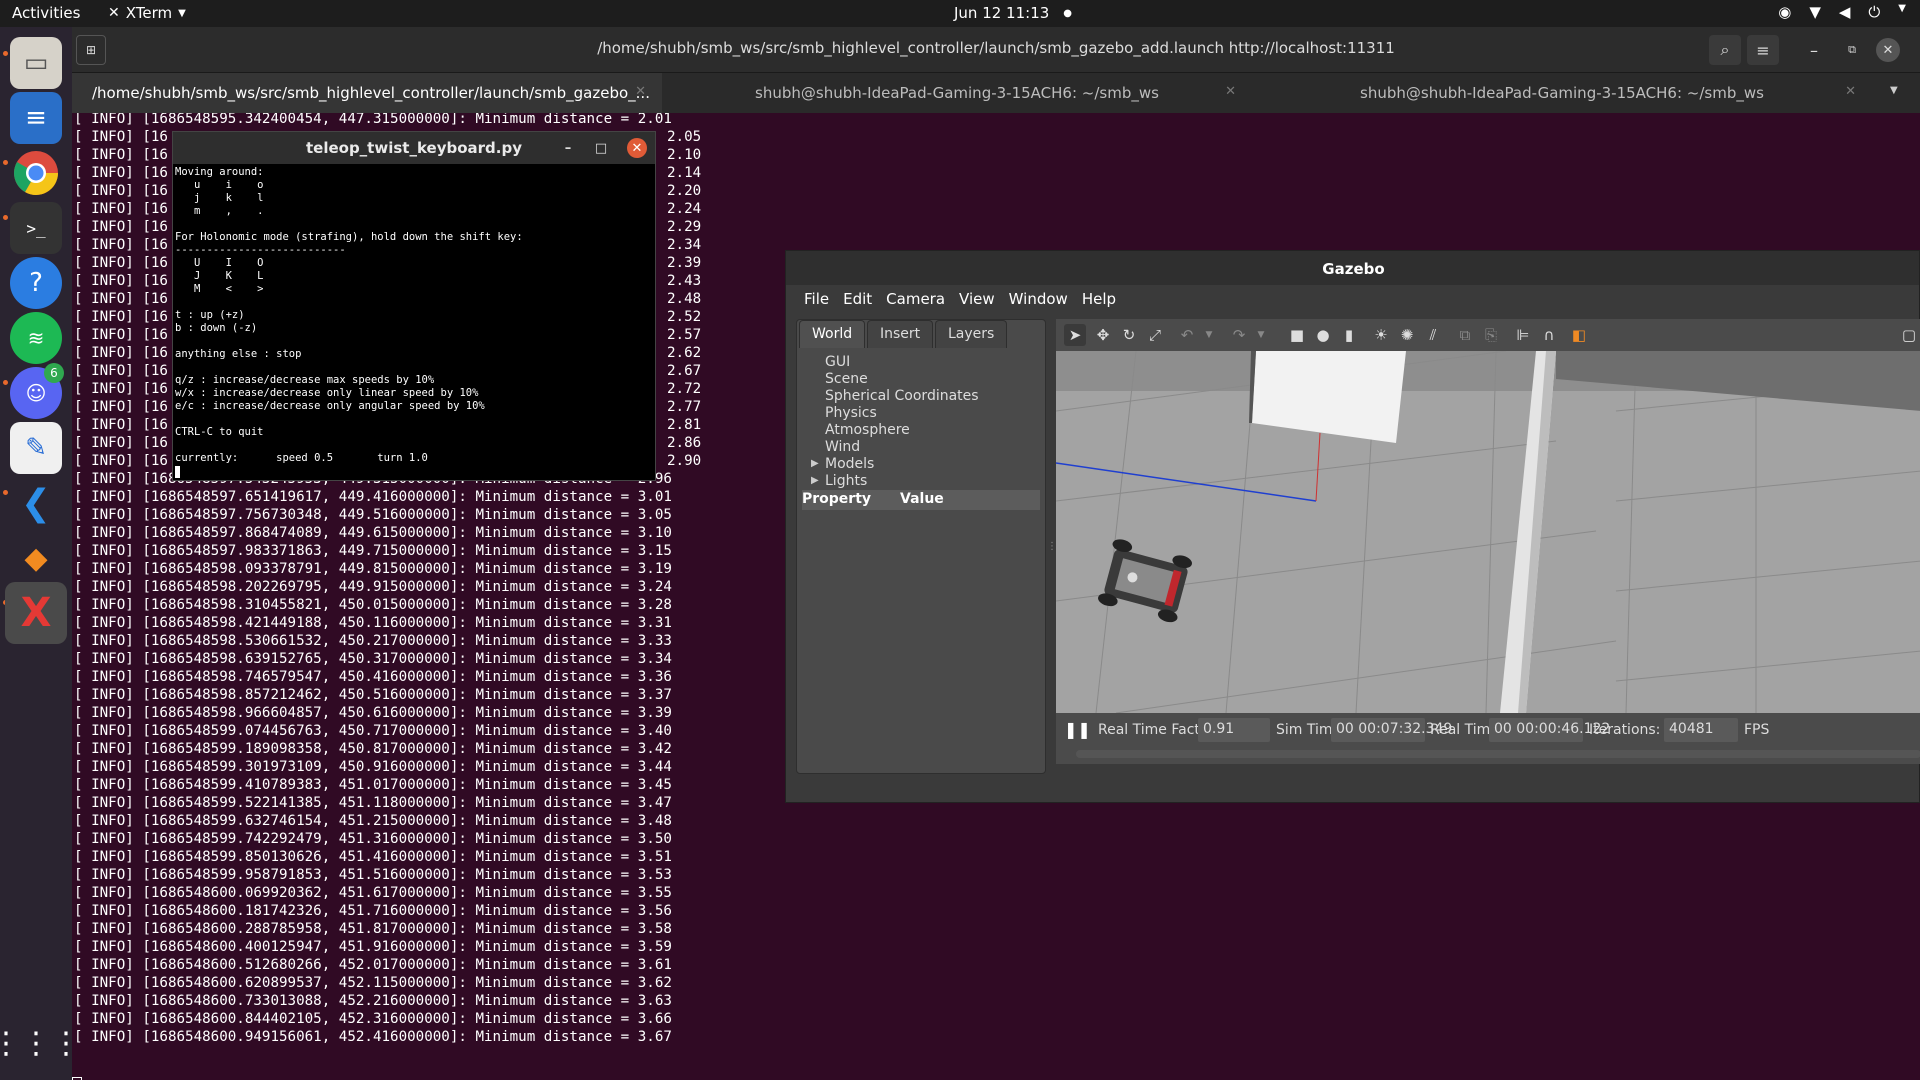 The image size is (1920, 1080). Describe the element at coordinates (36, 338) in the screenshot. I see `spotify-icon: ≋` at that location.